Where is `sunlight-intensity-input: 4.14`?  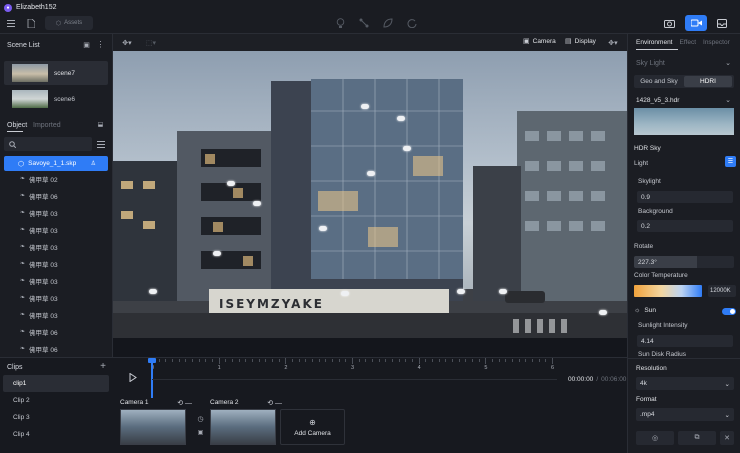
sunlight-intensity-input: 4.14 is located at coordinates (685, 341).